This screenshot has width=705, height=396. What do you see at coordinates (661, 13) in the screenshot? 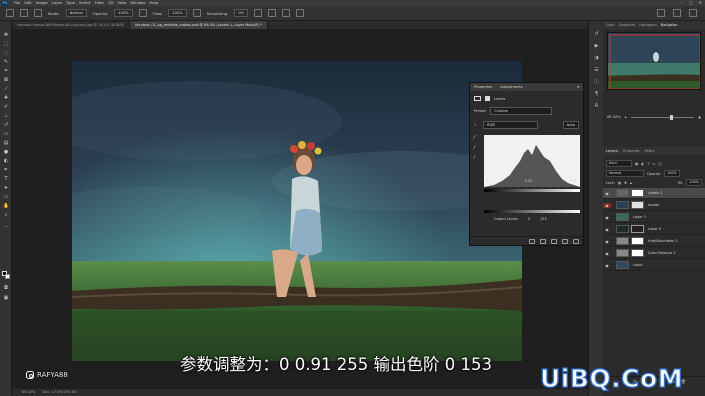
I see `search-icon` at bounding box center [661, 13].